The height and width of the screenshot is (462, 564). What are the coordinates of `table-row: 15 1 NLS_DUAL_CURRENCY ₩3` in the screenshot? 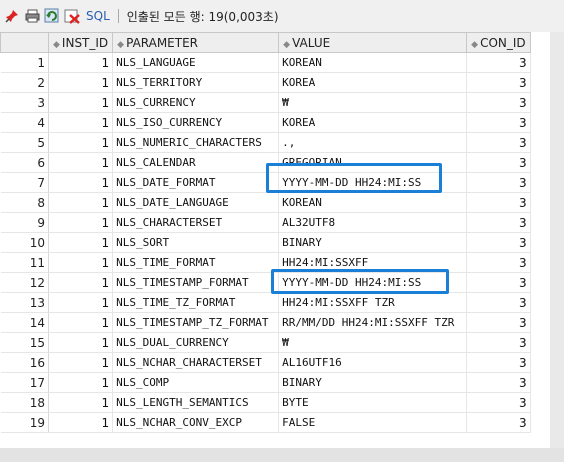 It's located at (265, 342).